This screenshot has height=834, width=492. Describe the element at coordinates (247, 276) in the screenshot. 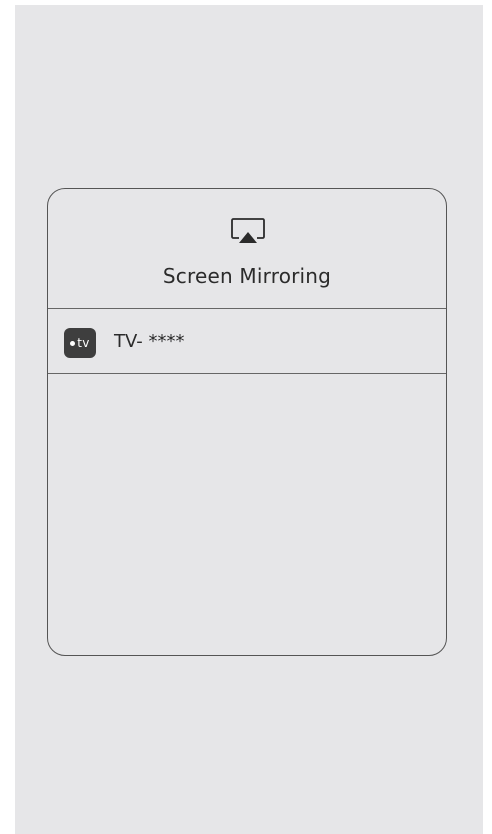

I see `dialog-title: Screen Mirroring` at that location.